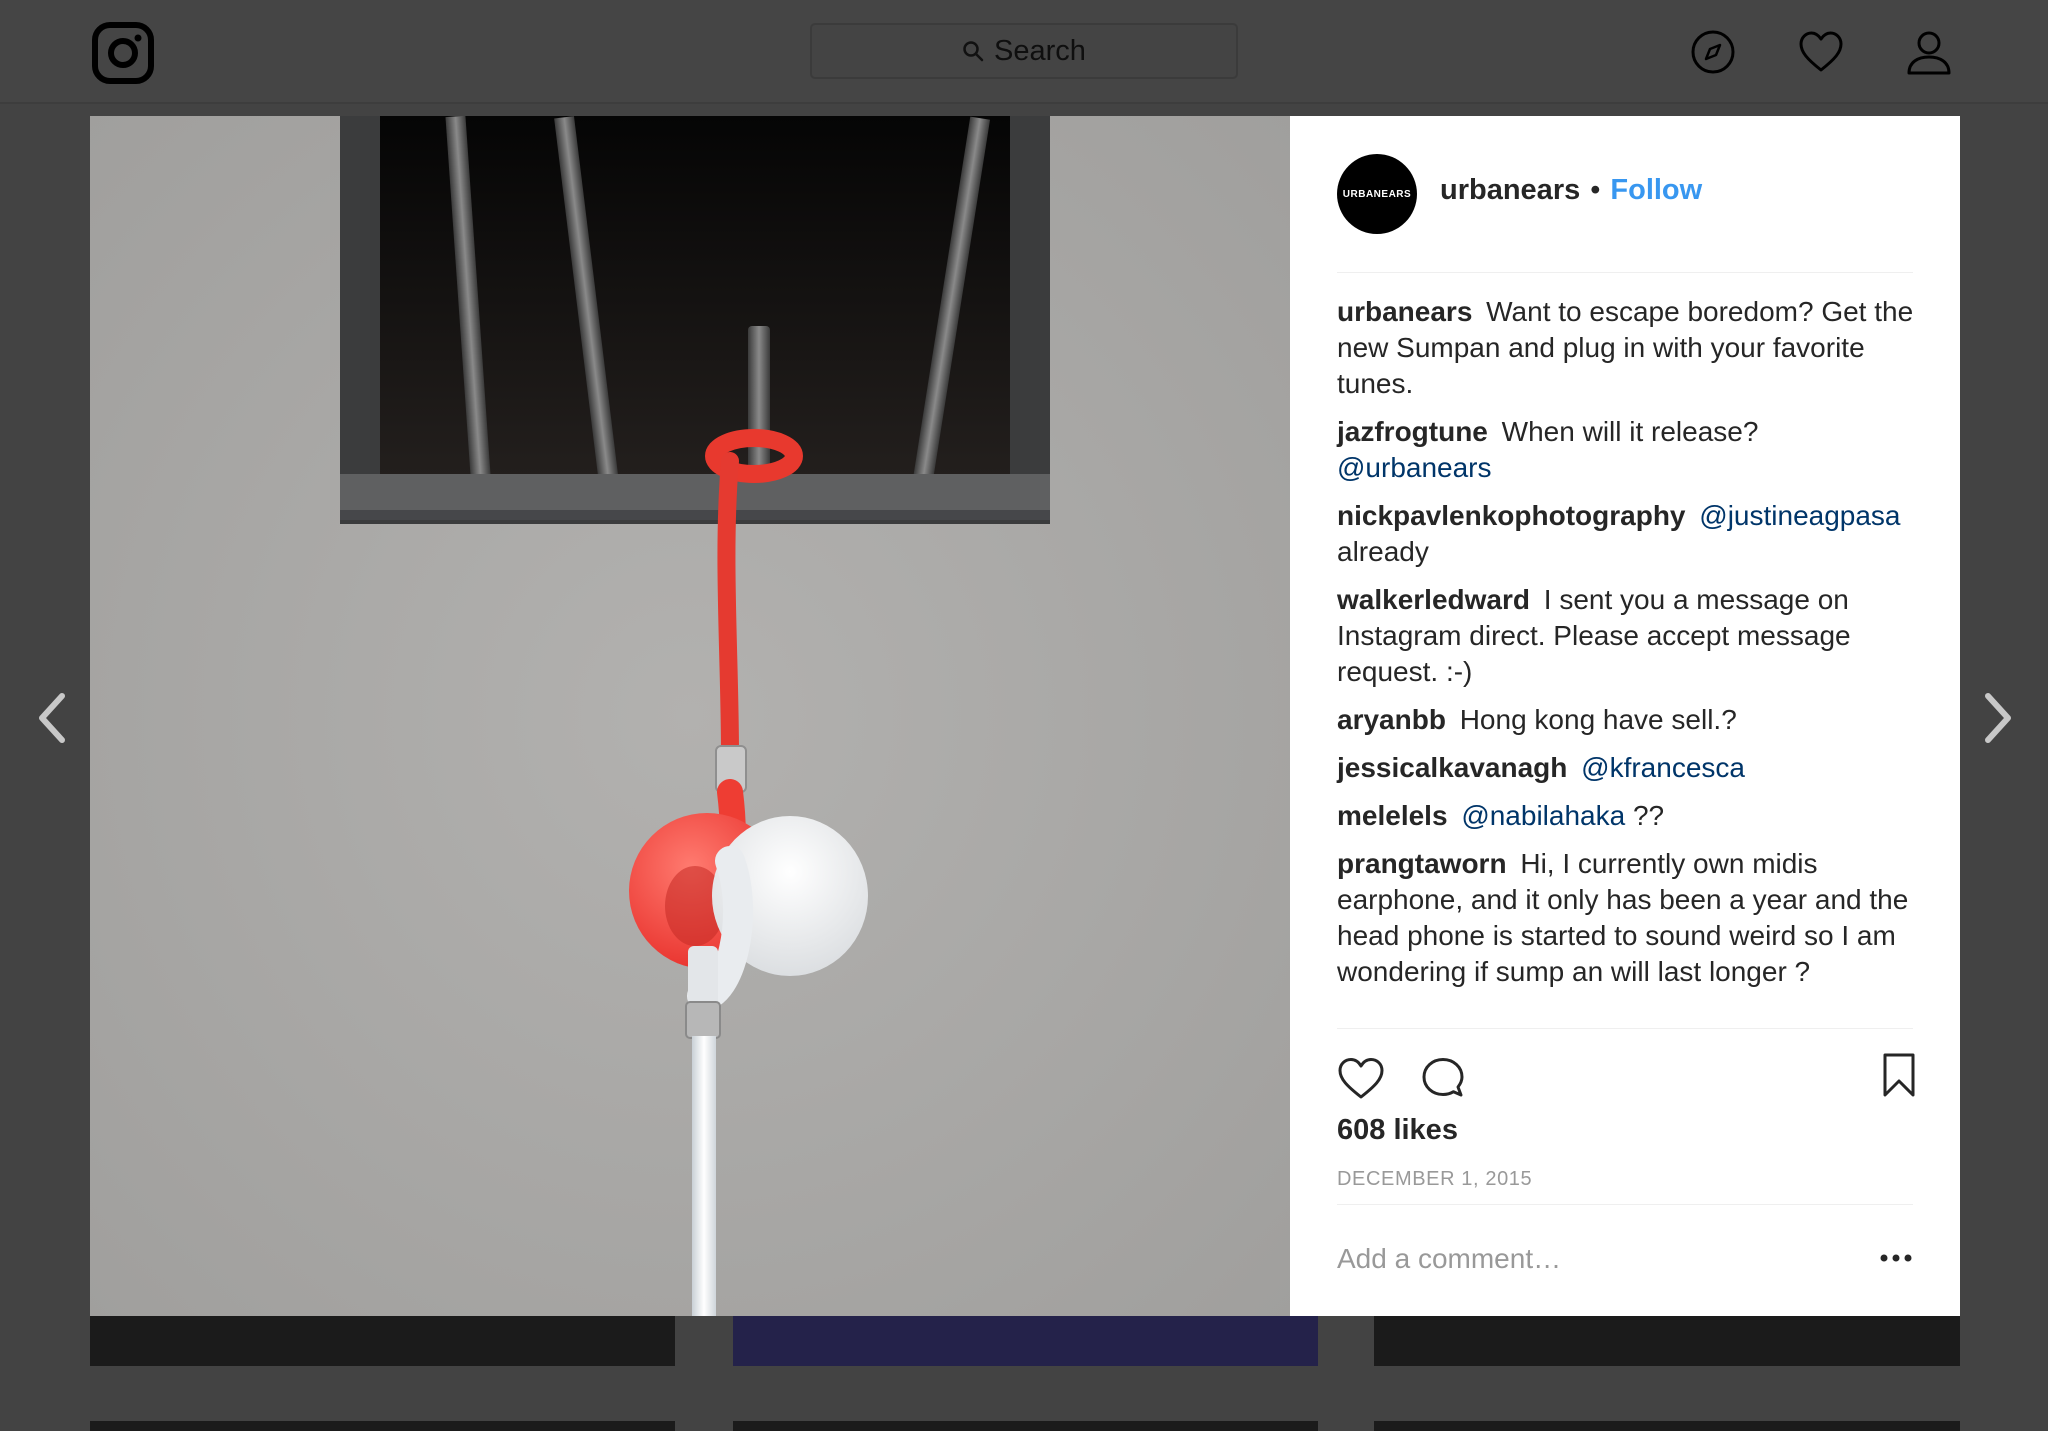 The height and width of the screenshot is (1431, 2048). Describe the element at coordinates (973, 51) in the screenshot. I see `search-icon` at that location.